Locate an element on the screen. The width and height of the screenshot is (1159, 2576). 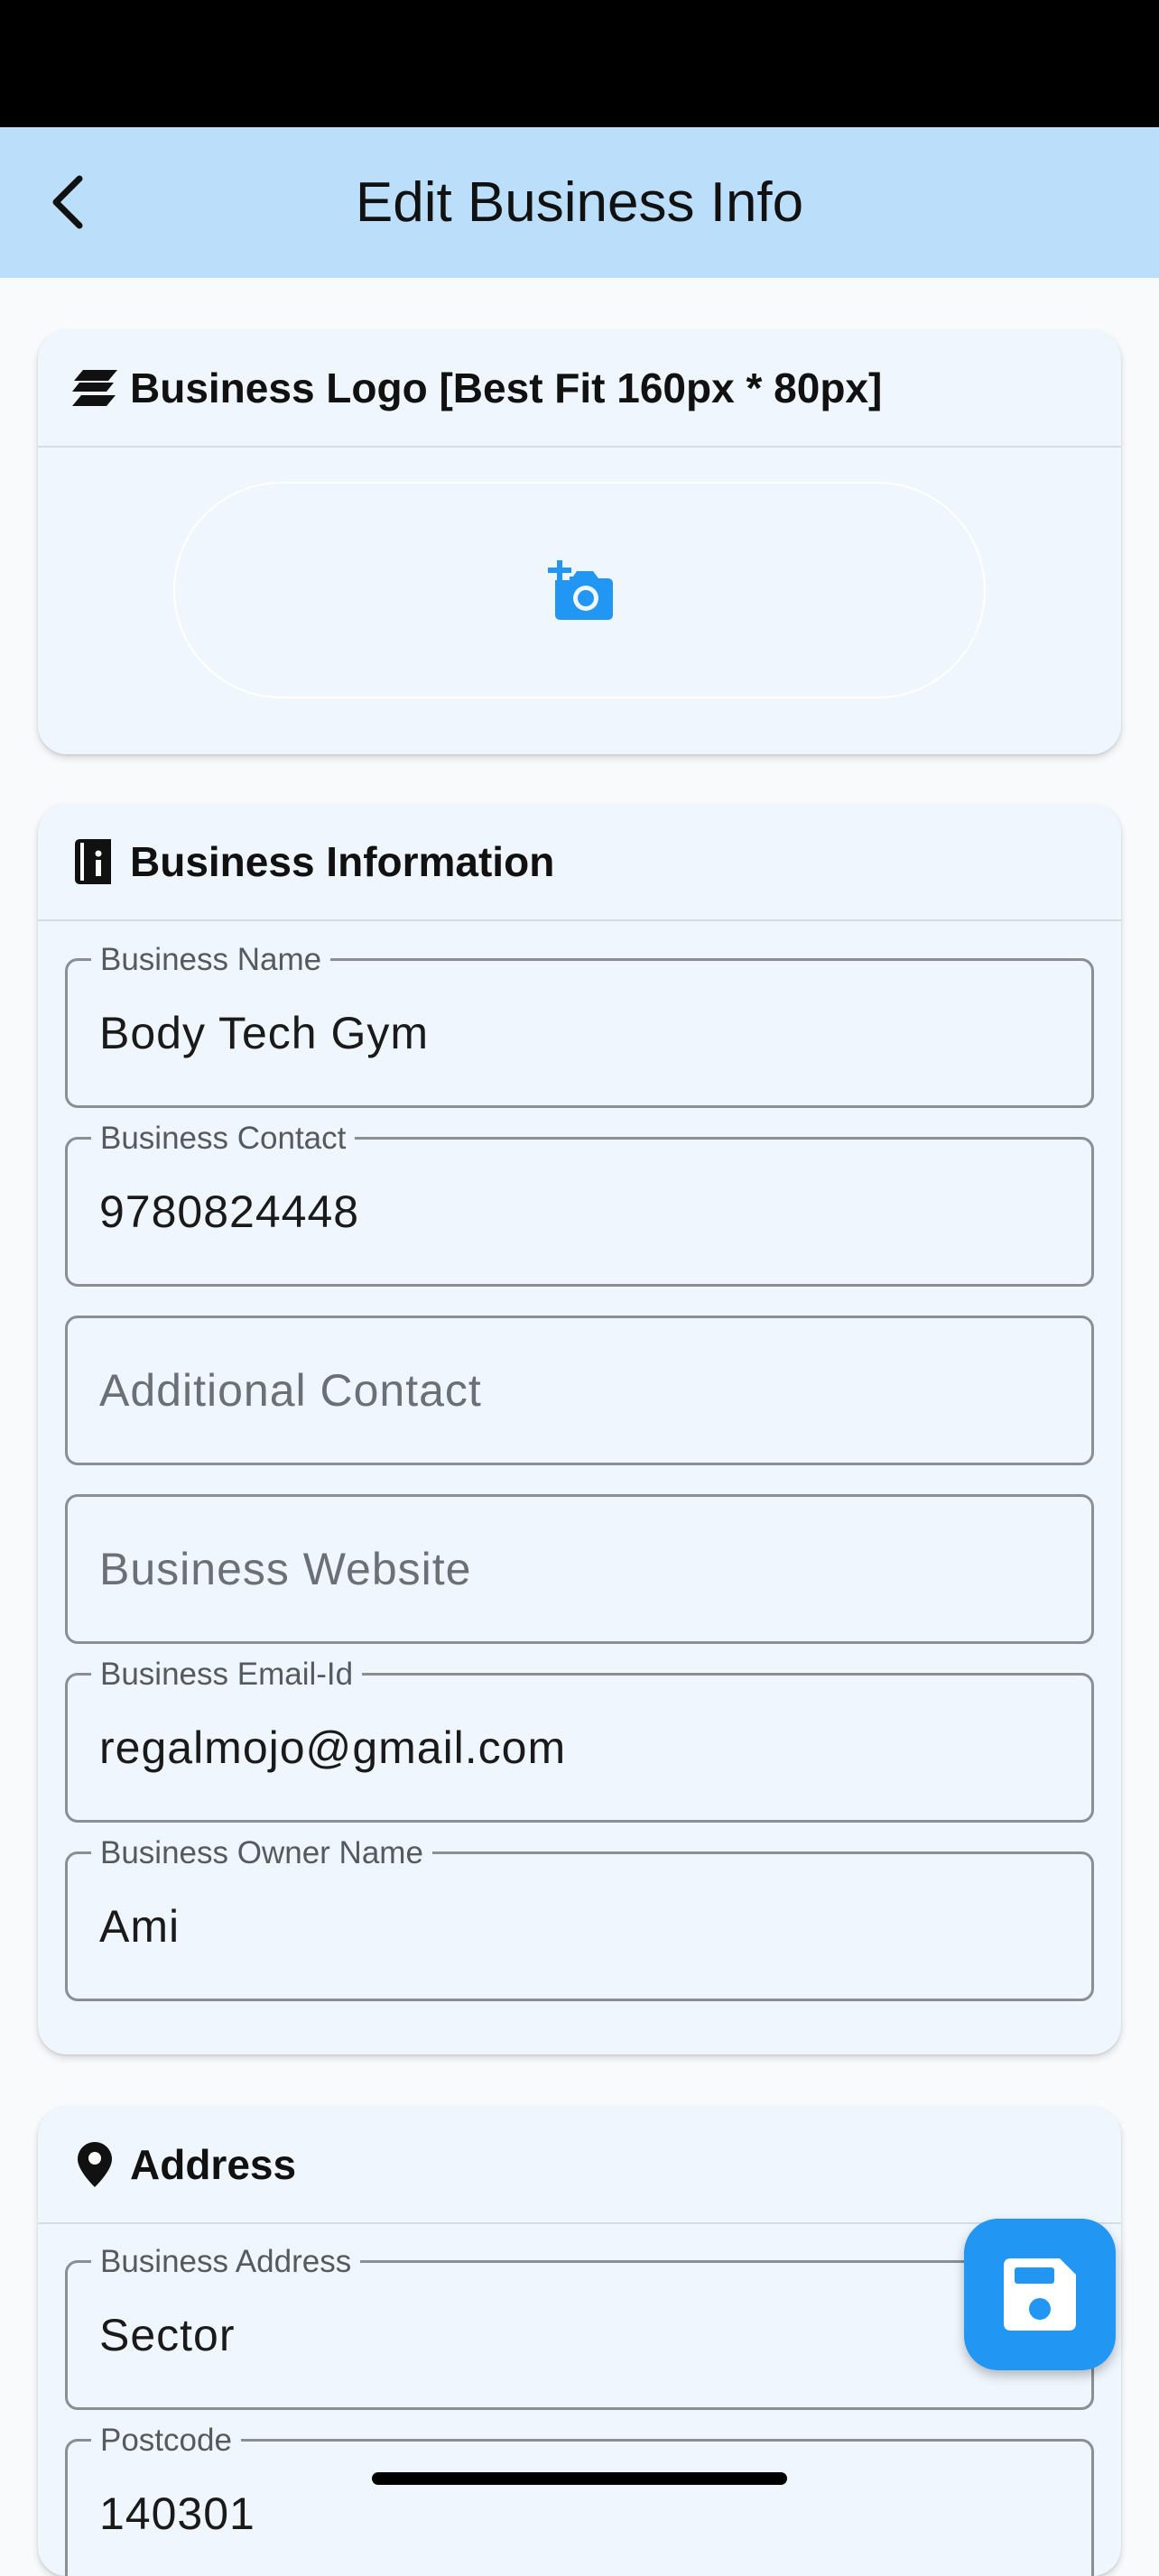
logo-upload-area is located at coordinates (579, 590).